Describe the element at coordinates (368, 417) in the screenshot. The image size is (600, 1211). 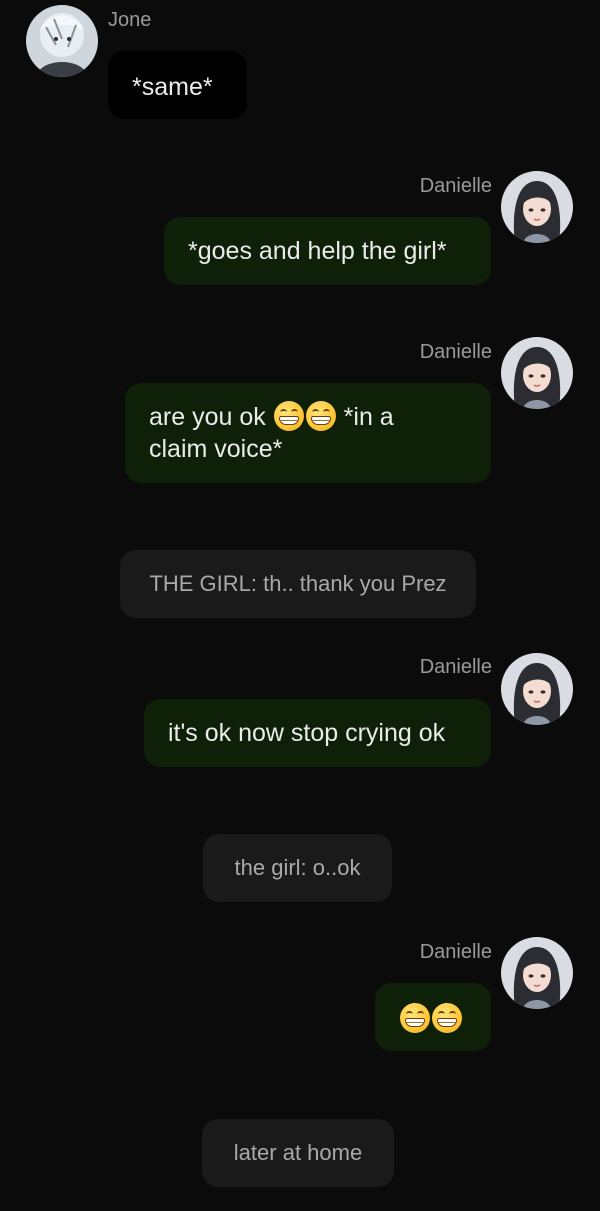
I see `message-text: *in a` at that location.